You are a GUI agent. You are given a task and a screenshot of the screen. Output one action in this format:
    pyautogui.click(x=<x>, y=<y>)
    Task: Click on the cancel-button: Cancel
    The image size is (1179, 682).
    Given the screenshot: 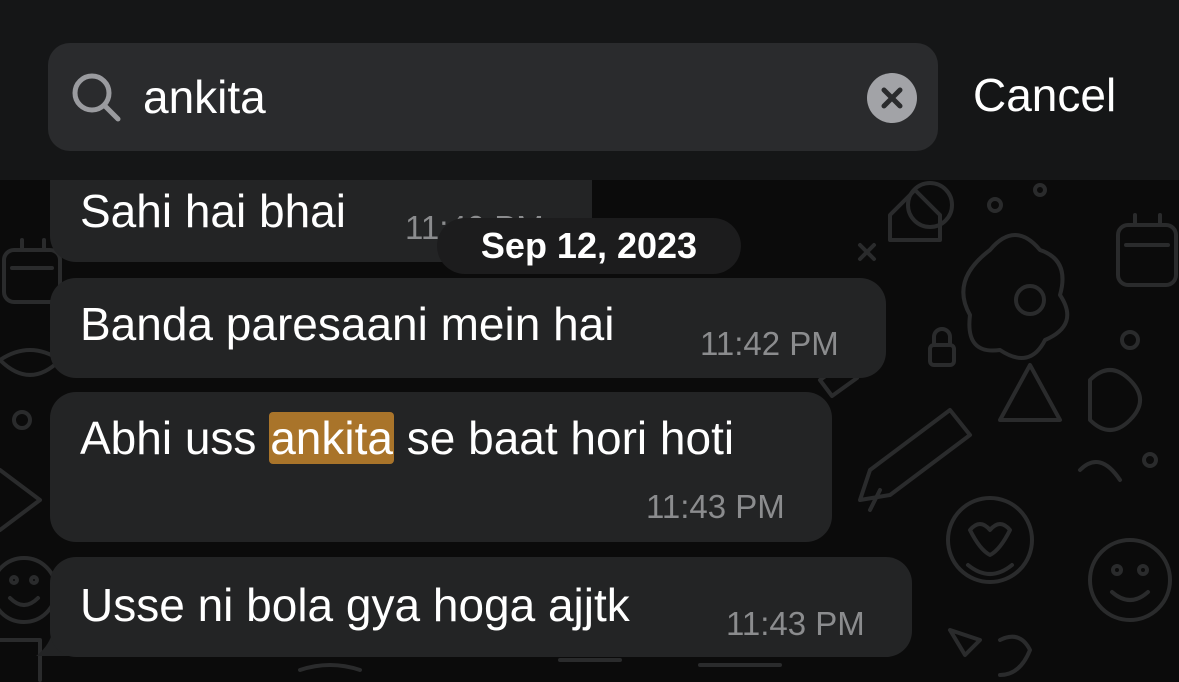 What is the action you would take?
    pyautogui.click(x=1044, y=95)
    